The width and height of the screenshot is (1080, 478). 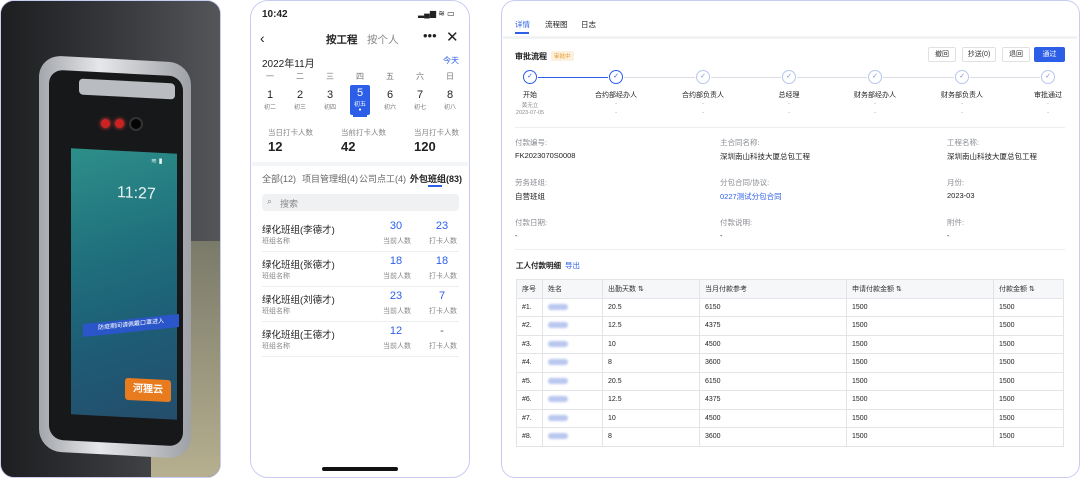 I want to click on search-placeholder: 搜索, so click(x=289, y=204).